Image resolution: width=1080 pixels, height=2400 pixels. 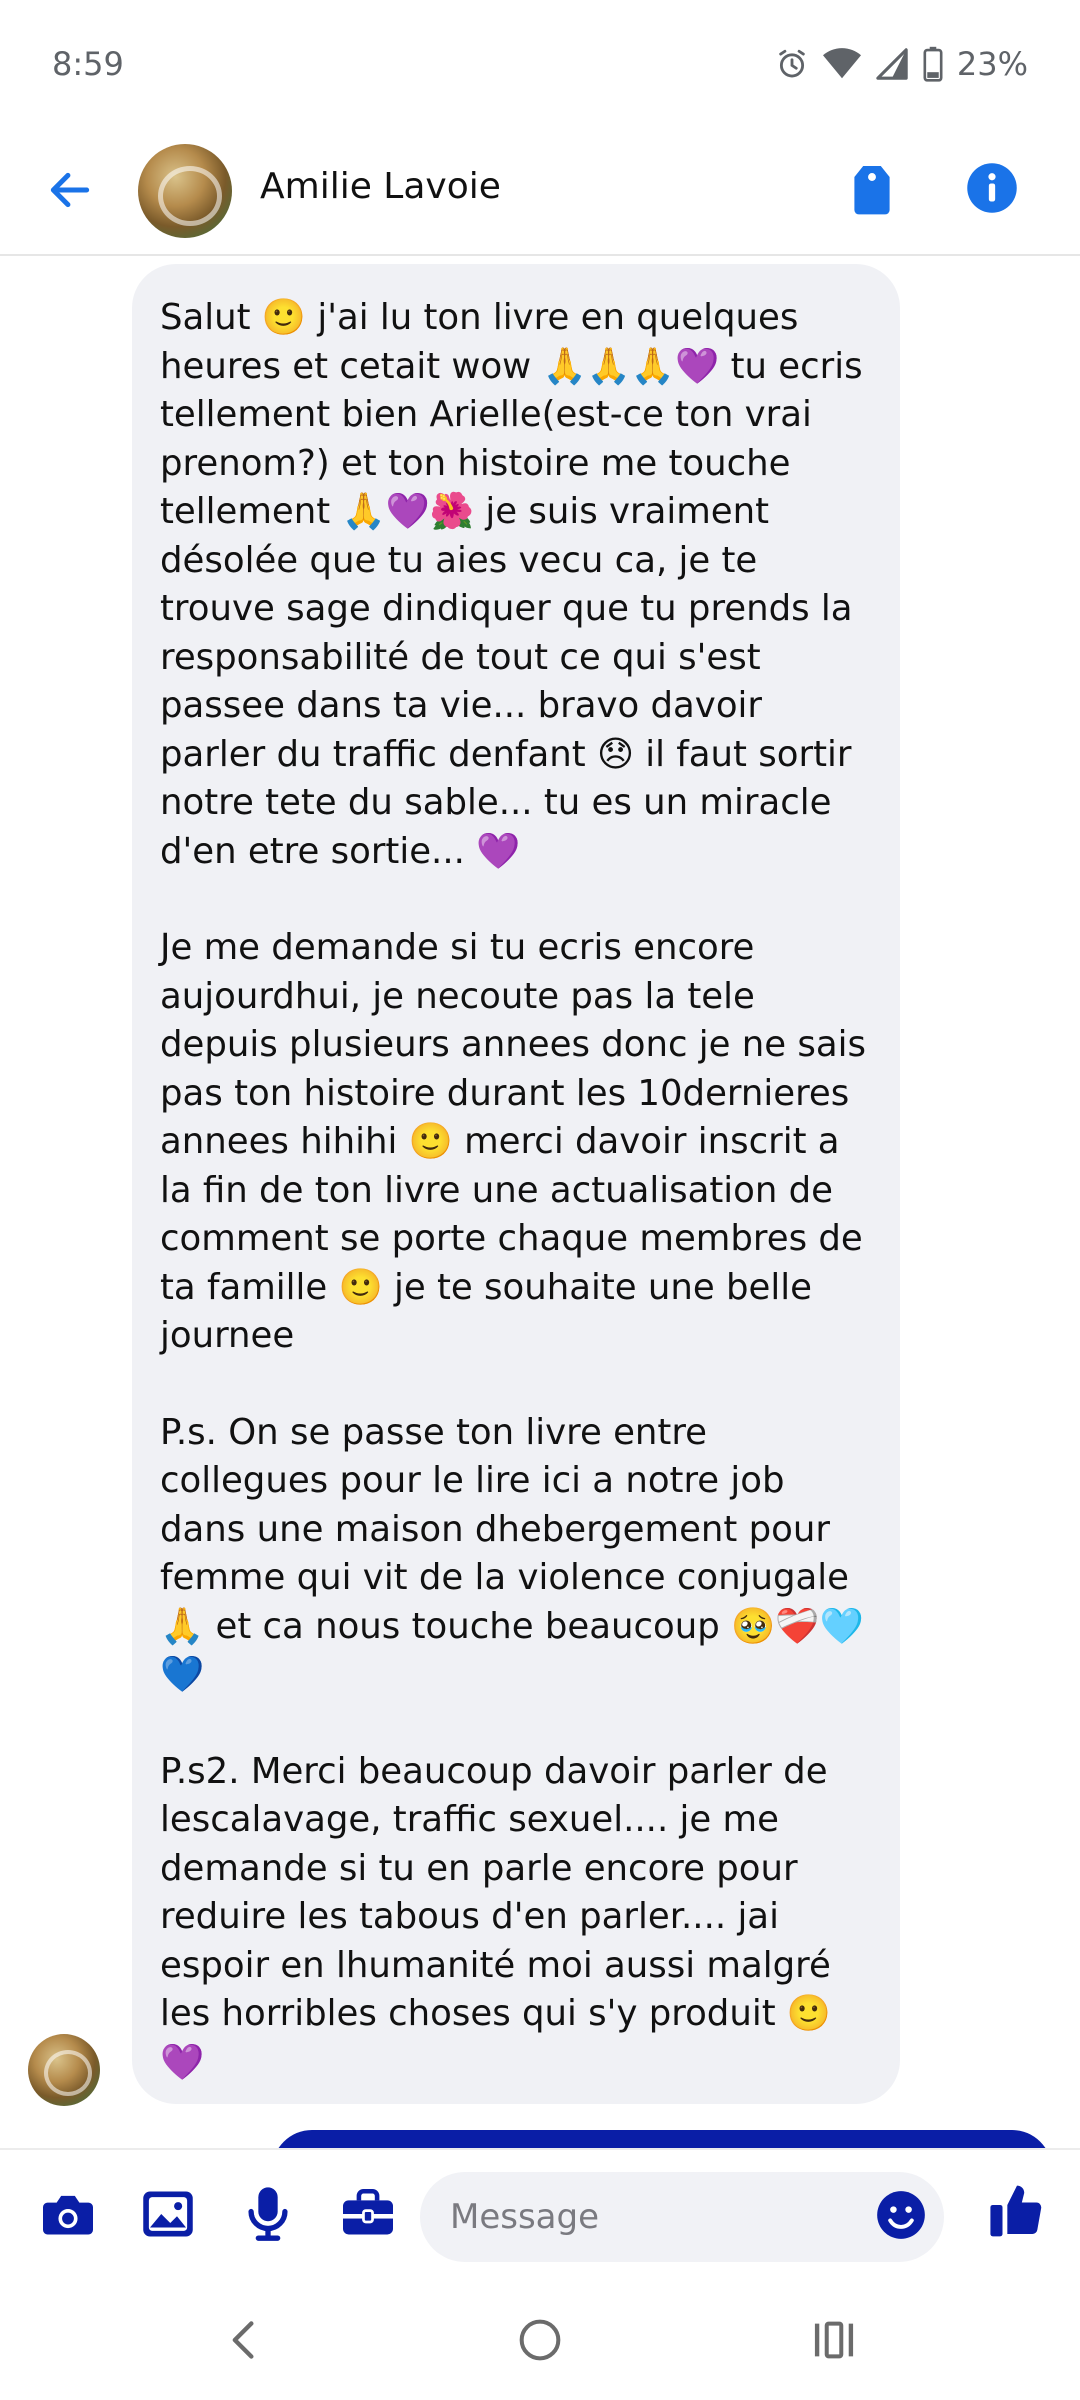 What do you see at coordinates (841, 64) in the screenshot?
I see `wifi-icon` at bounding box center [841, 64].